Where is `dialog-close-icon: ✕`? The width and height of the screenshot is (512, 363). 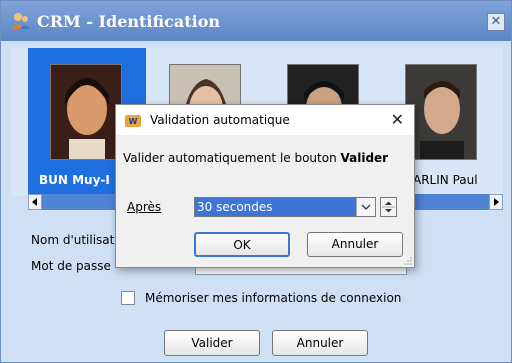
dialog-close-icon: ✕ is located at coordinates (397, 119).